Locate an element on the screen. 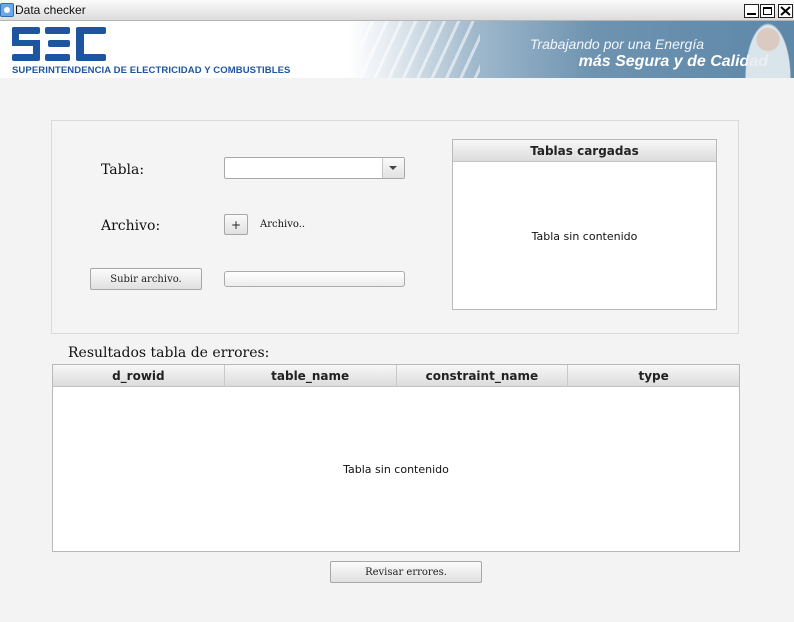 This screenshot has width=794, height=622. close-icon is located at coordinates (785, 11).